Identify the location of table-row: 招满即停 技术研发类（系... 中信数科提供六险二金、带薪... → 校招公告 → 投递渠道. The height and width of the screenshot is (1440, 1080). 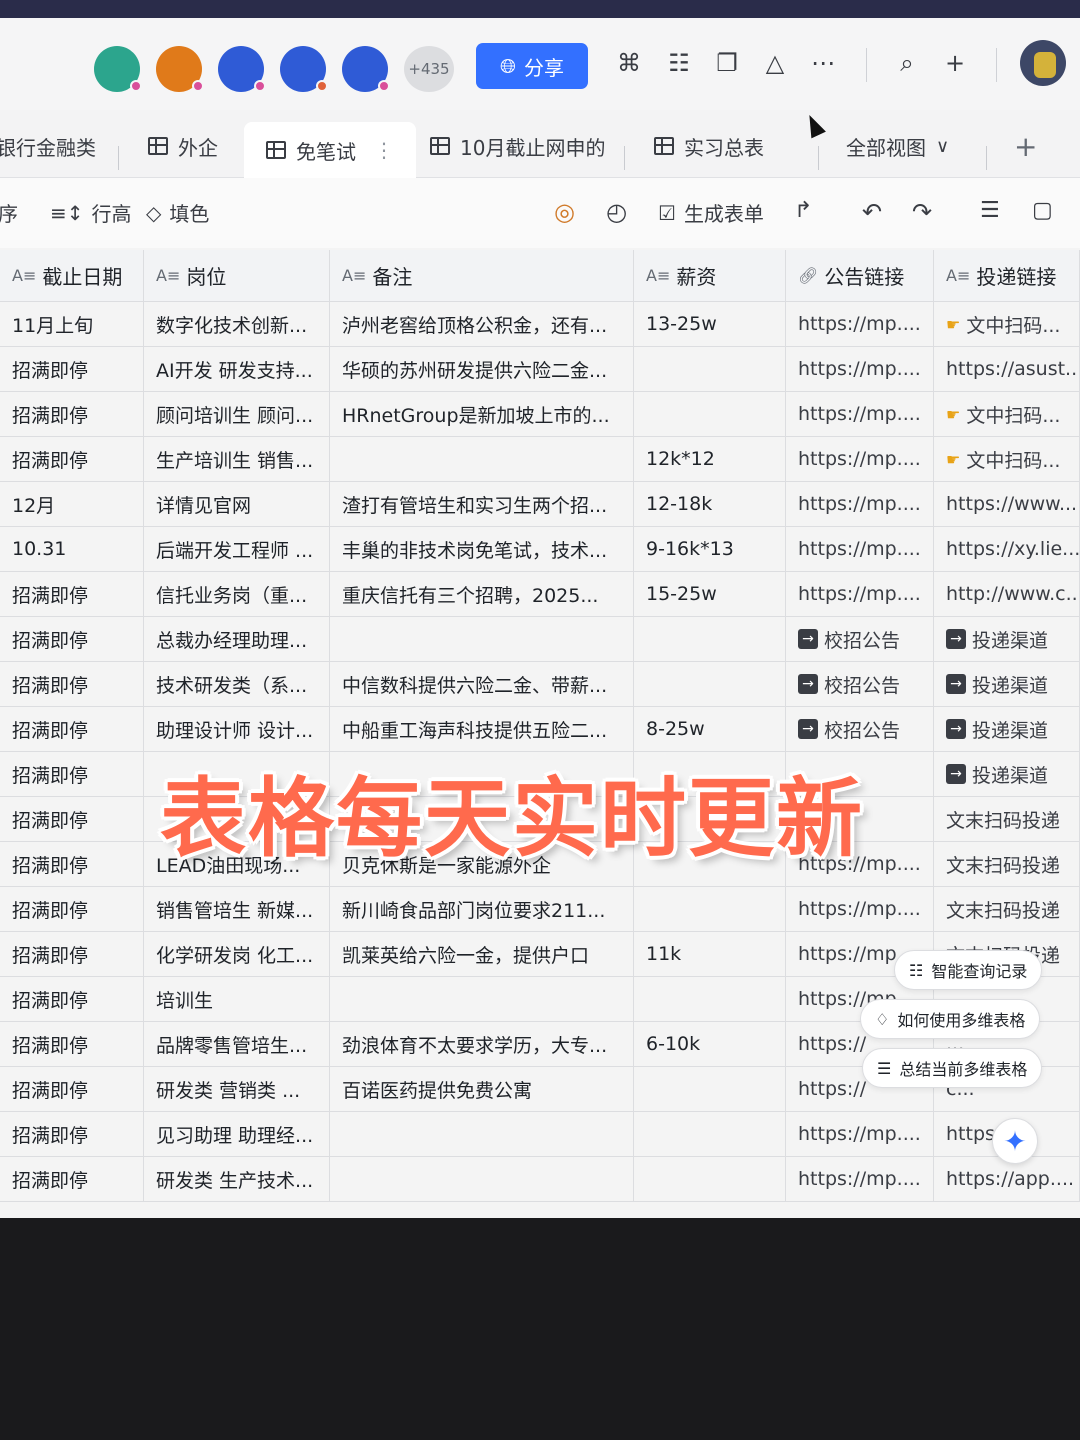
(540, 684).